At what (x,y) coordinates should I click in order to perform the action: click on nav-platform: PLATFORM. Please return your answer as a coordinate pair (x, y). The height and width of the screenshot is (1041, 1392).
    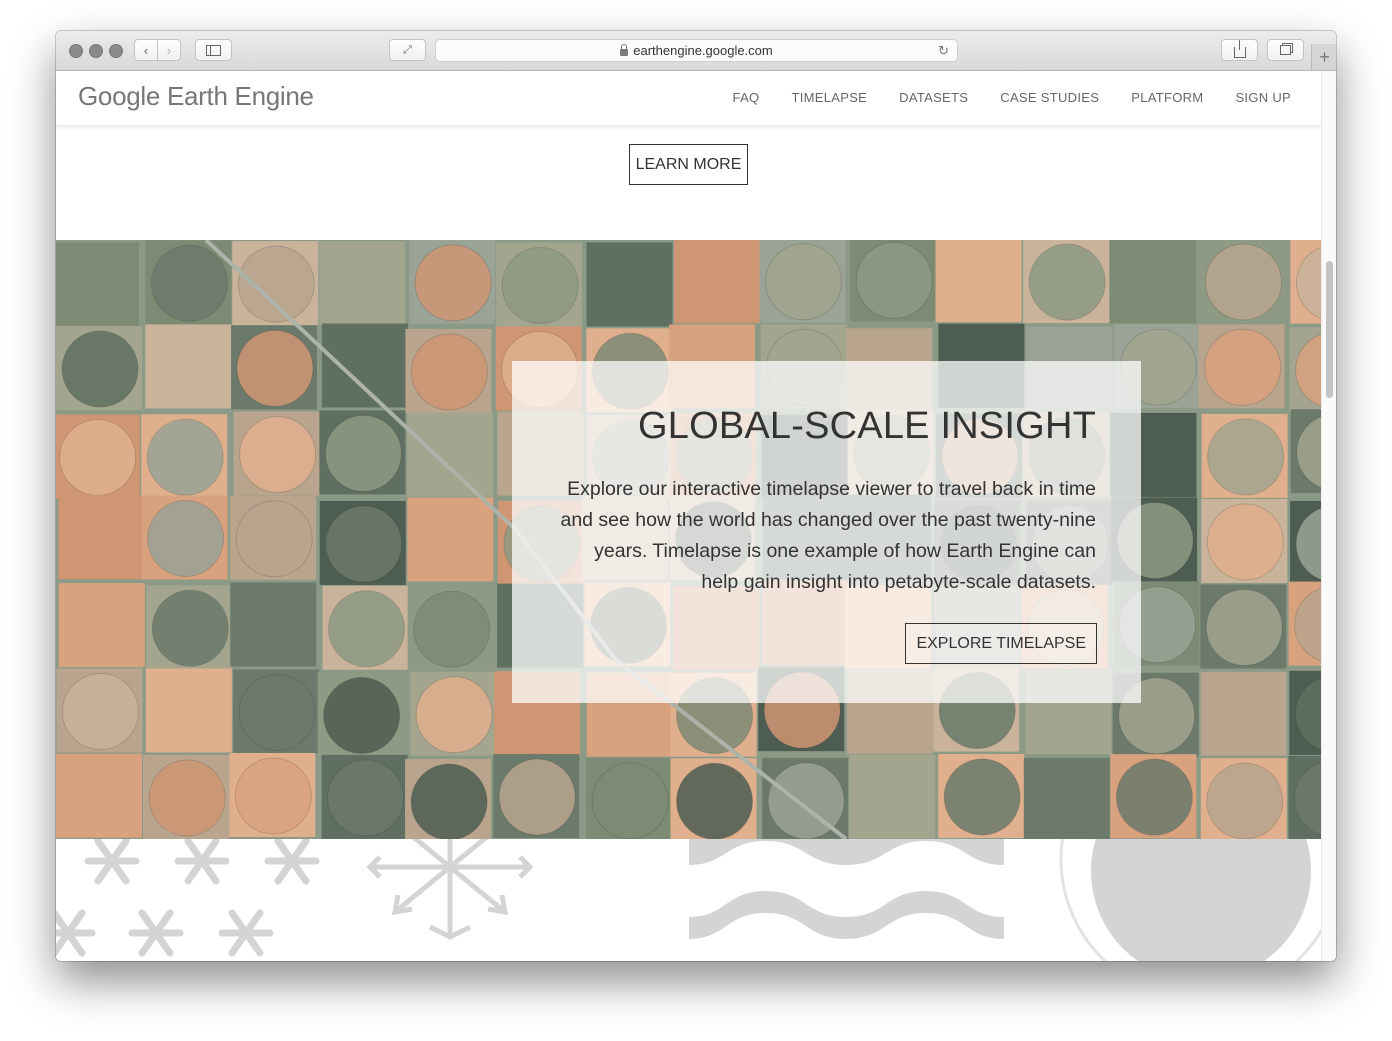
    Looking at the image, I should click on (1167, 97).